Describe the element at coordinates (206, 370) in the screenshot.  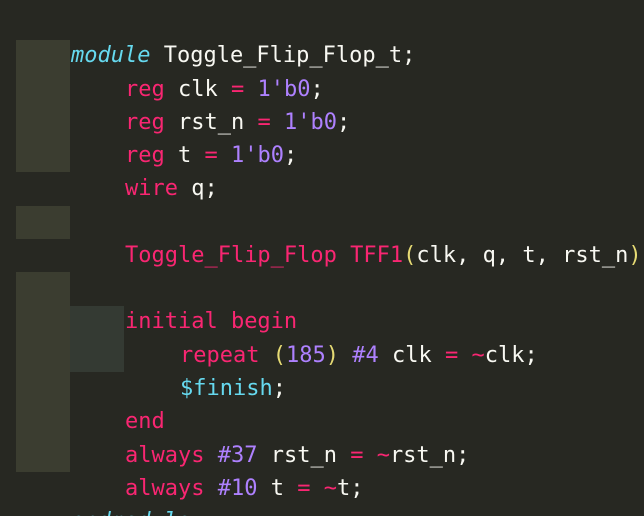
I see `code-line-11: $finish;` at that location.